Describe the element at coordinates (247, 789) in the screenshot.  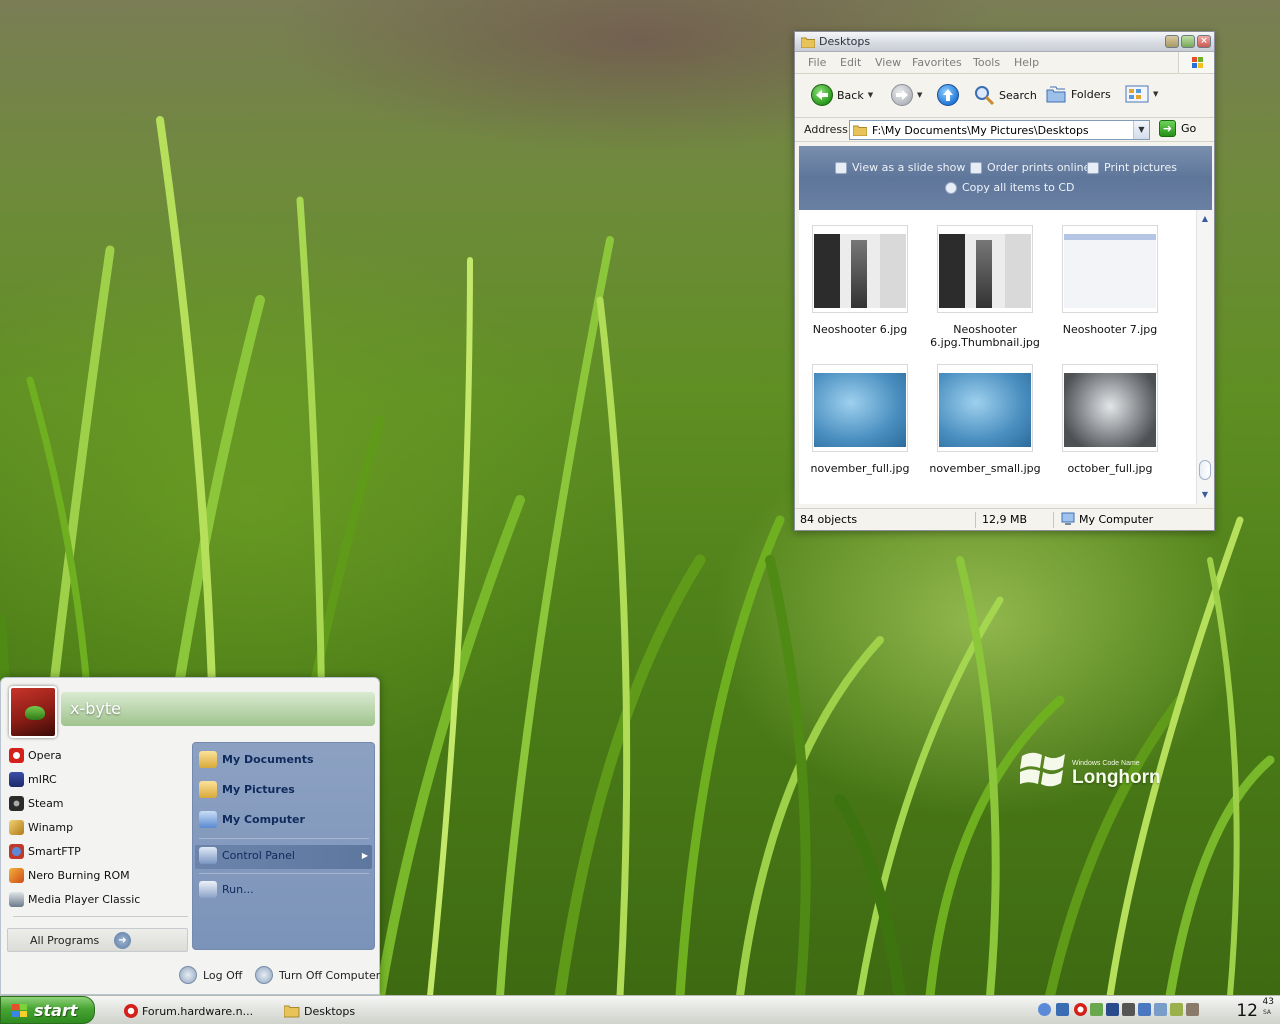
I see `my-pictures-item: My Pictures` at that location.